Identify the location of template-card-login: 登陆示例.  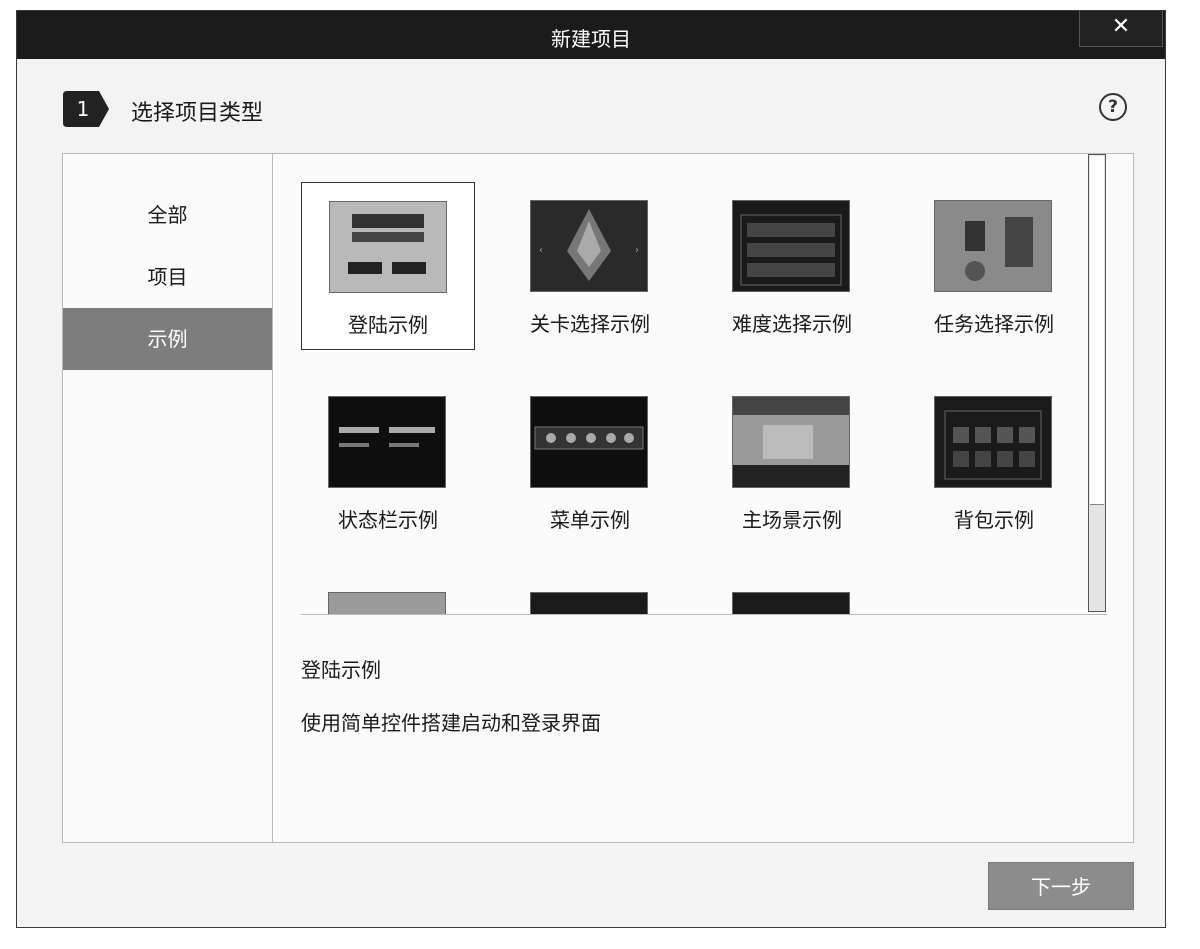
(388, 266).